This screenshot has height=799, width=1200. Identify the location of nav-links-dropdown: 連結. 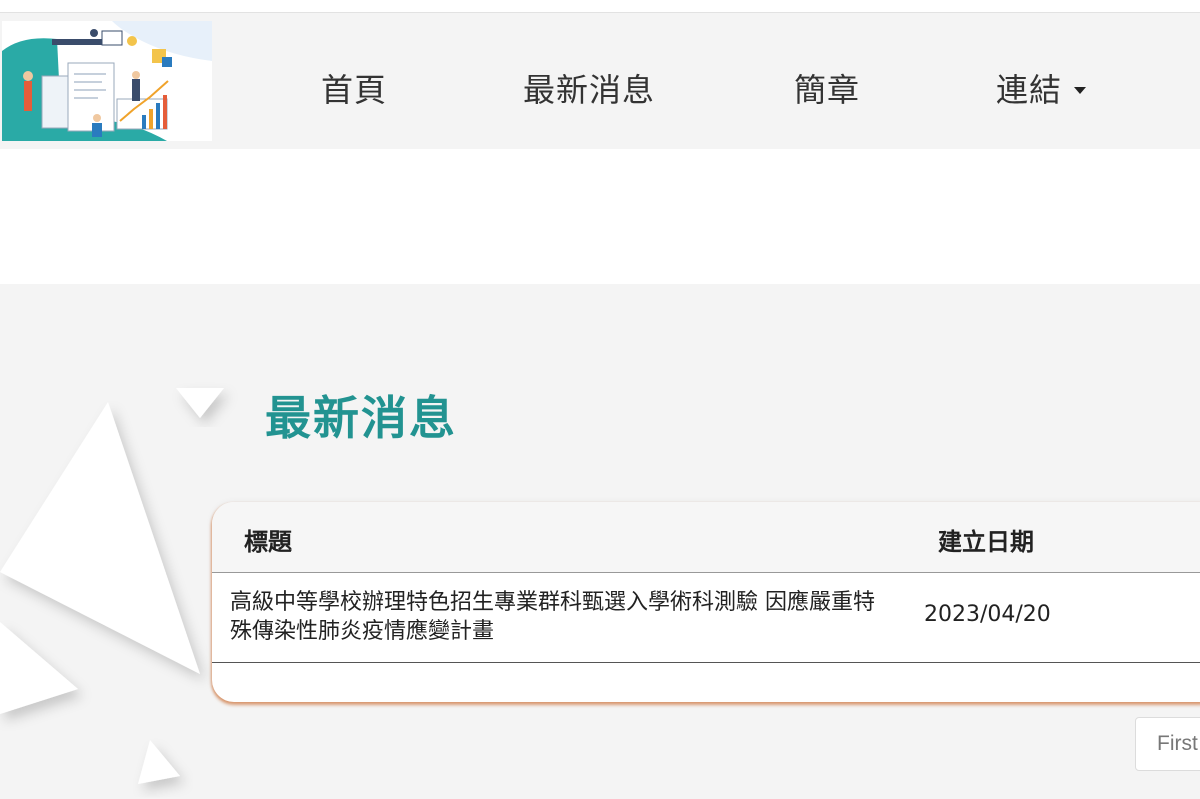
(1041, 88).